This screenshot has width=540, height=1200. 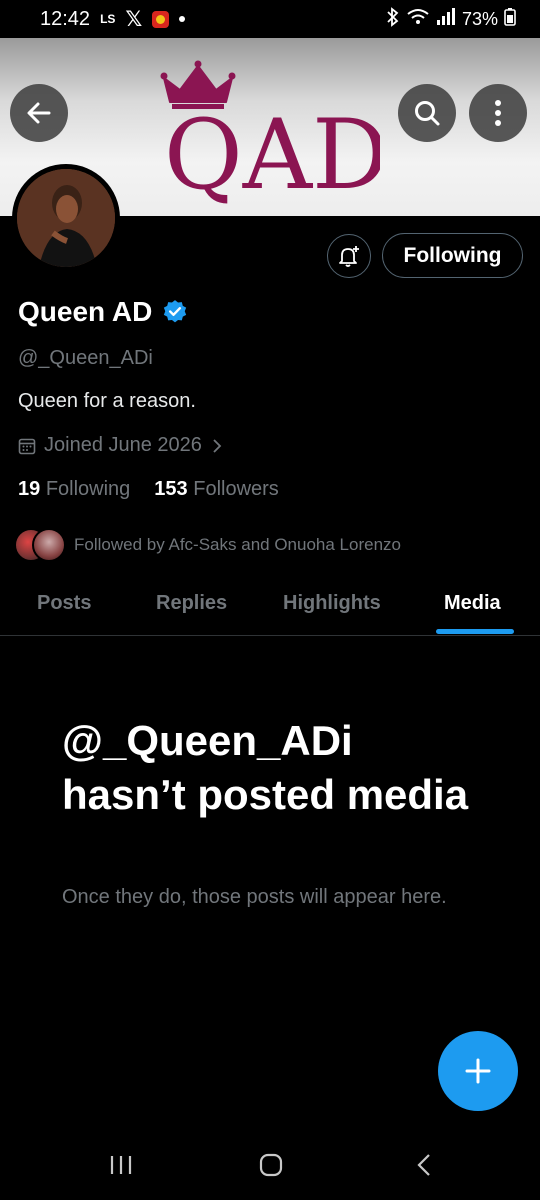 I want to click on tab-media: Media, so click(x=472, y=603).